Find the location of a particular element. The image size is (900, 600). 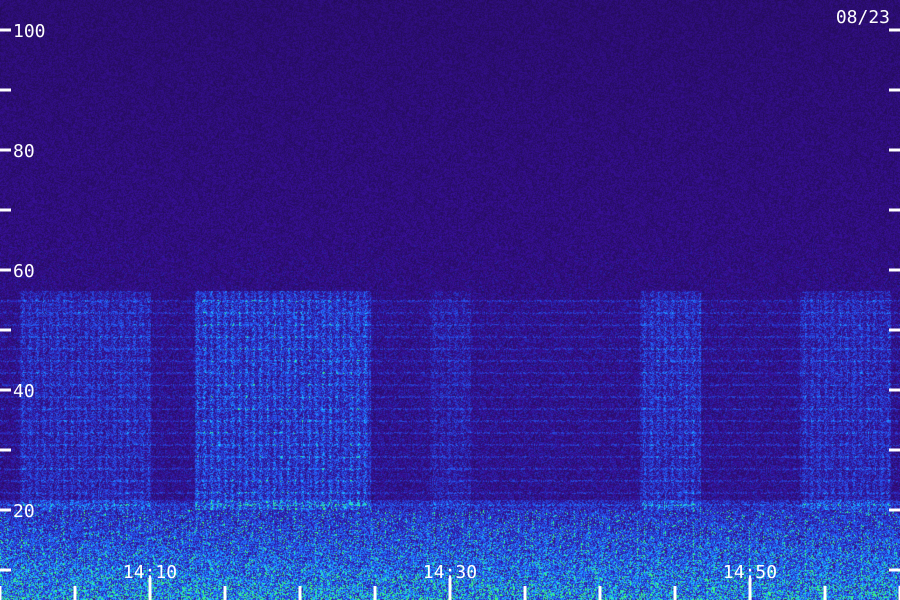

y-tick-label: 60 is located at coordinates (24, 271).